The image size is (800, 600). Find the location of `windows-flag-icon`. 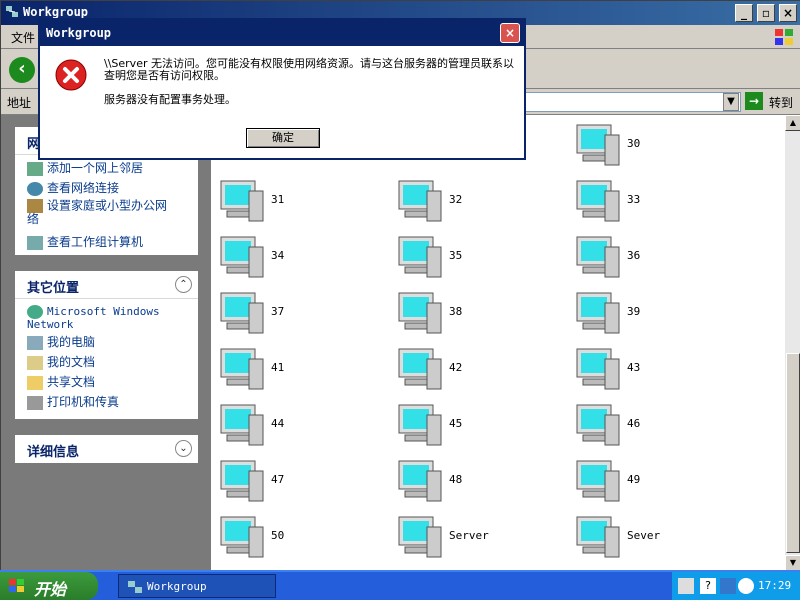

windows-flag-icon is located at coordinates (16, 585).